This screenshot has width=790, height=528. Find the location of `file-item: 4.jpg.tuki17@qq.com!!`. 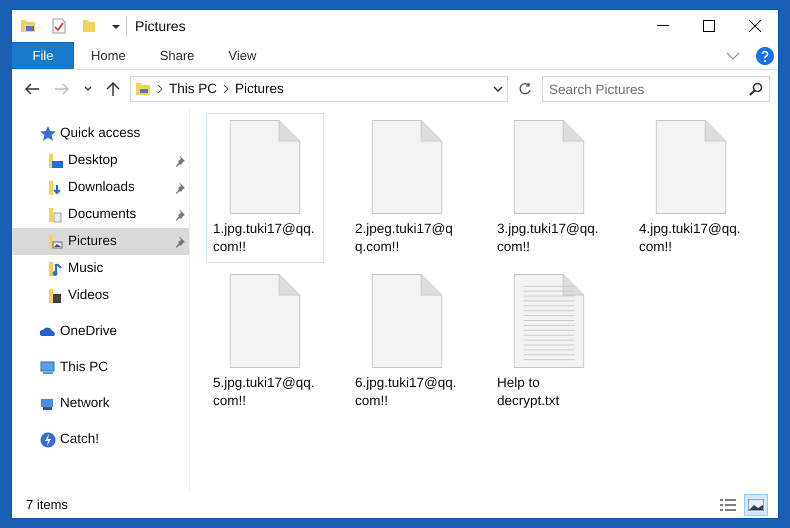

file-item: 4.jpg.tuki17@qq.com!! is located at coordinates (691, 188).